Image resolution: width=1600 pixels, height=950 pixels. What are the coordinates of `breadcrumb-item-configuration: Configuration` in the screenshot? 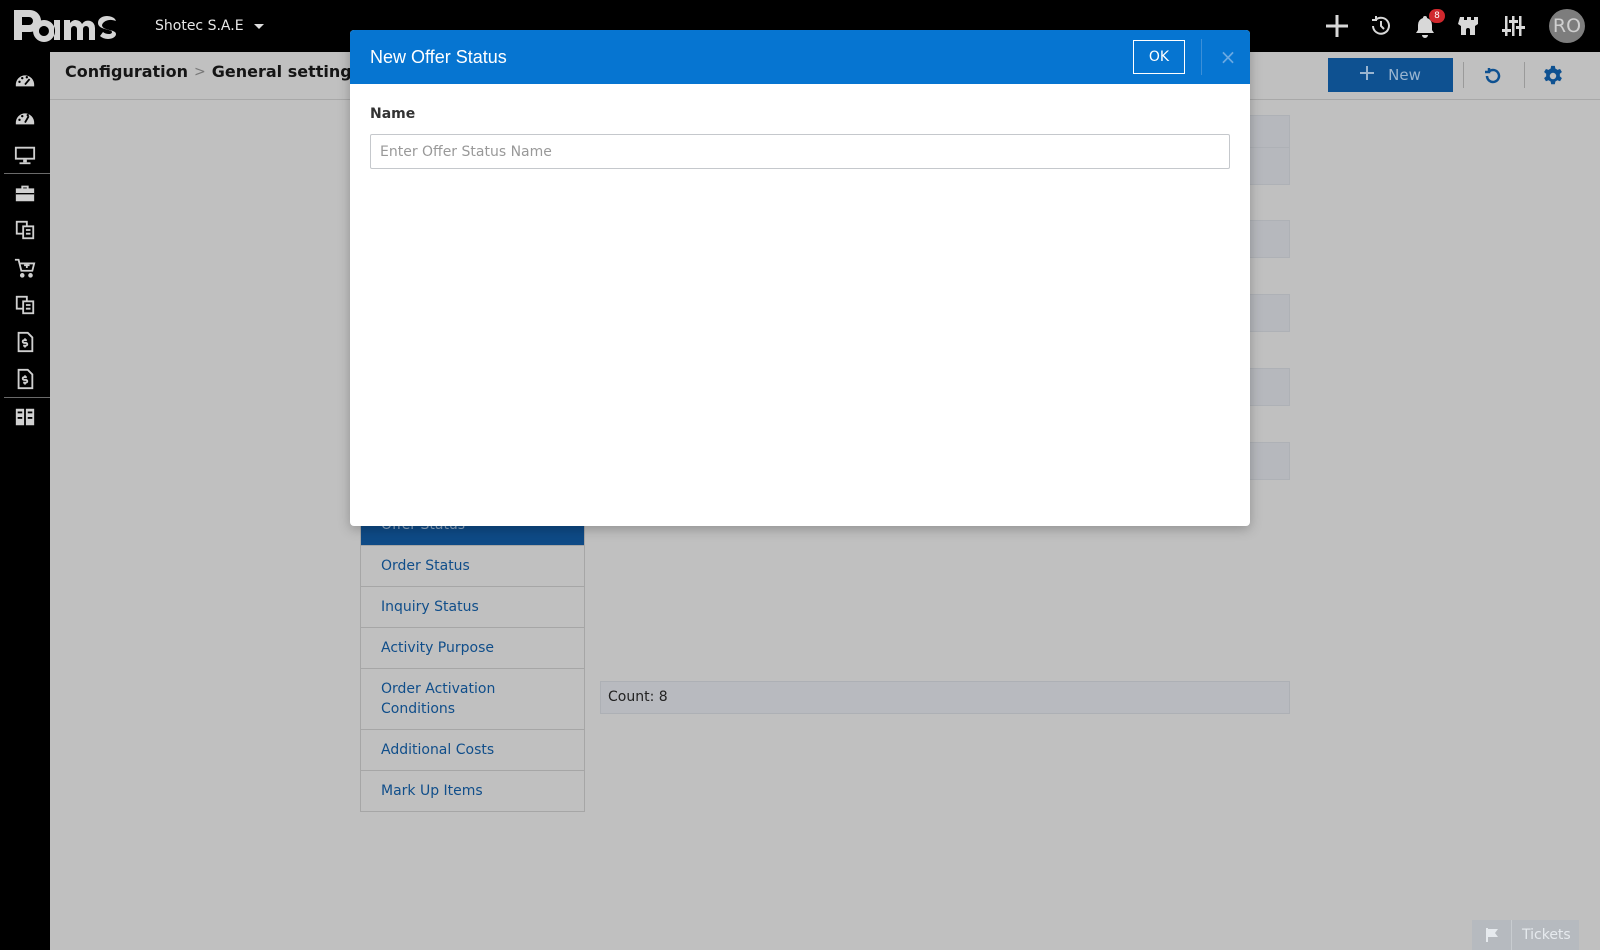 It's located at (126, 71).